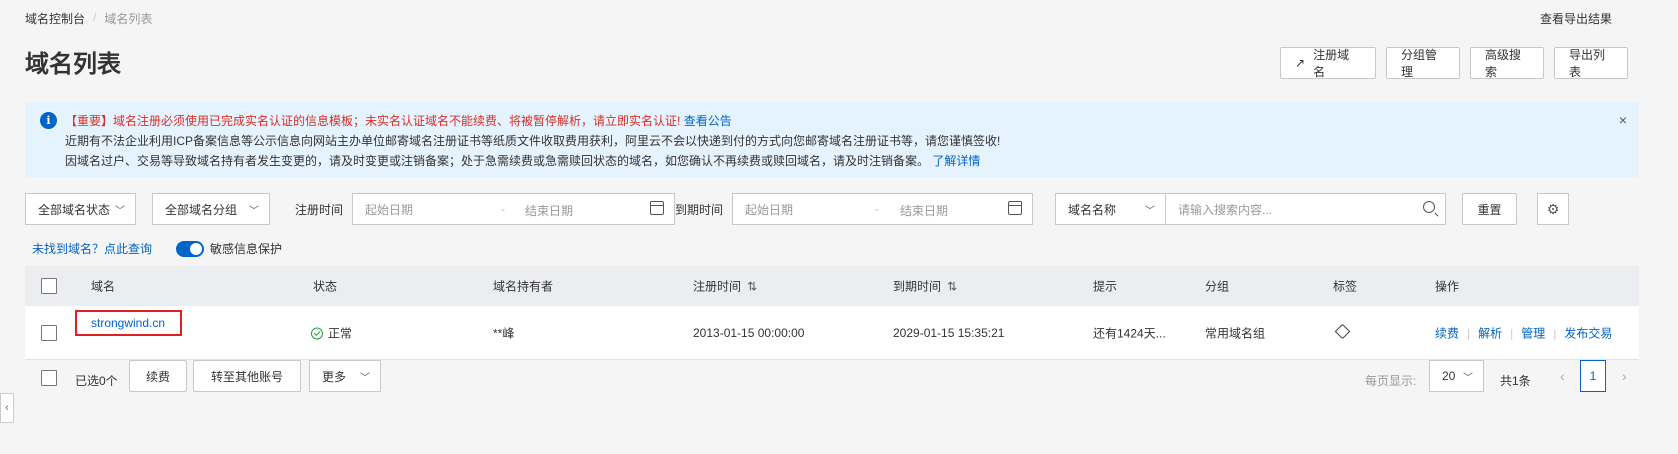 The width and height of the screenshot is (1678, 454). What do you see at coordinates (88, 18) in the screenshot?
I see `breadcrumb: 域名控制台 / 域名列表` at bounding box center [88, 18].